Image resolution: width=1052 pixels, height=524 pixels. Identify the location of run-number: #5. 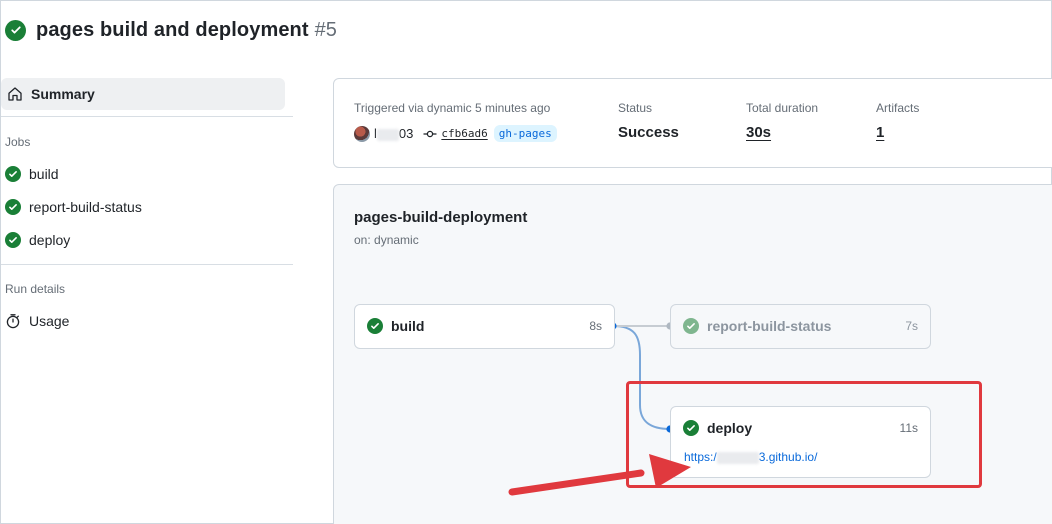
(325, 29).